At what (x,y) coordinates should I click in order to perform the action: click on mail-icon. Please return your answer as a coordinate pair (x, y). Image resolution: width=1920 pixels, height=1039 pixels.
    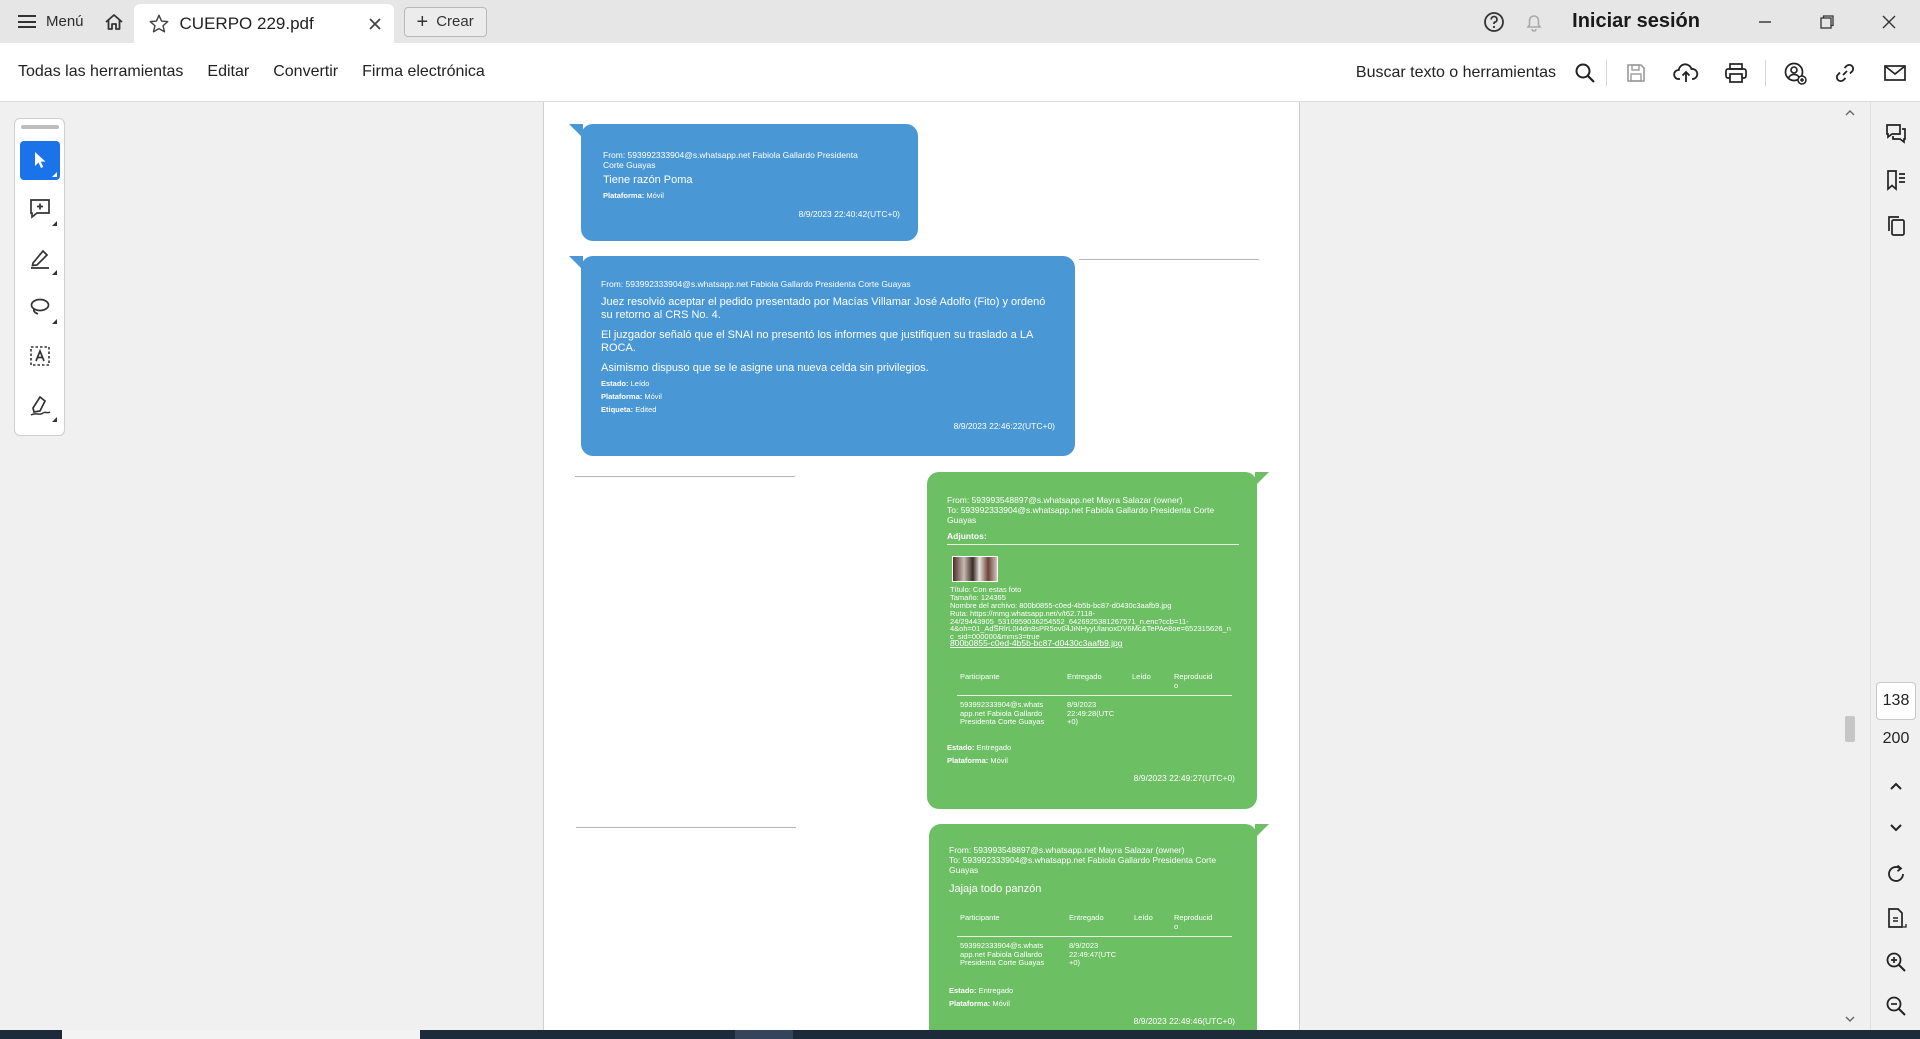
    Looking at the image, I should click on (1895, 72).